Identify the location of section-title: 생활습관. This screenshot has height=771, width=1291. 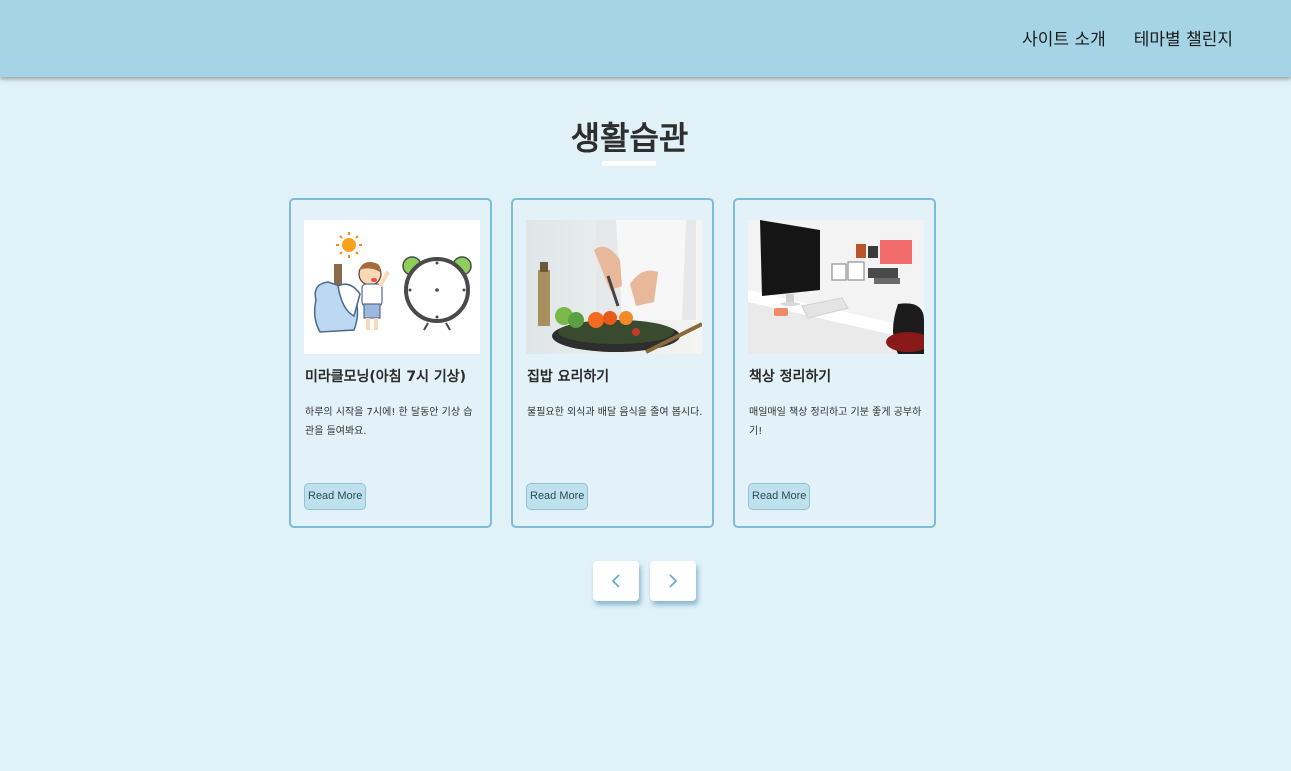
(629, 138).